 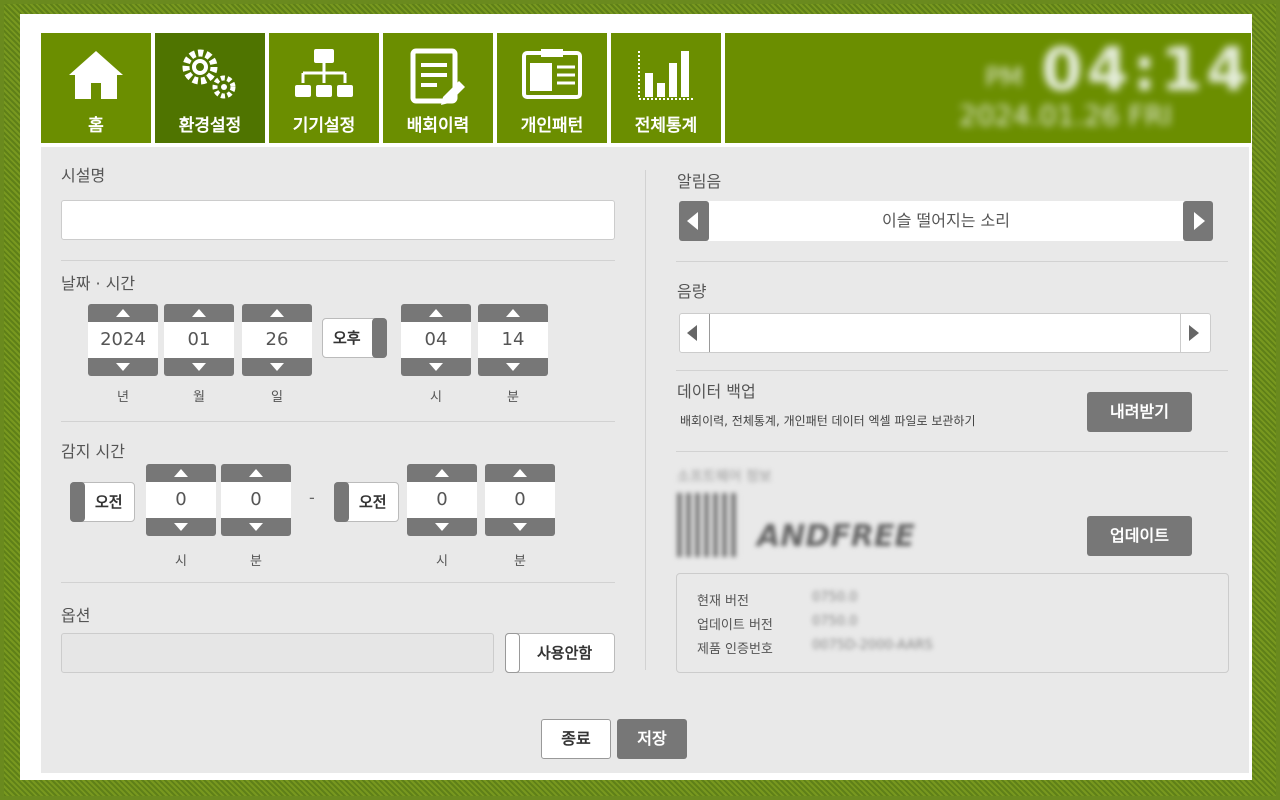 I want to click on qr-code-icon, so click(x=708, y=525).